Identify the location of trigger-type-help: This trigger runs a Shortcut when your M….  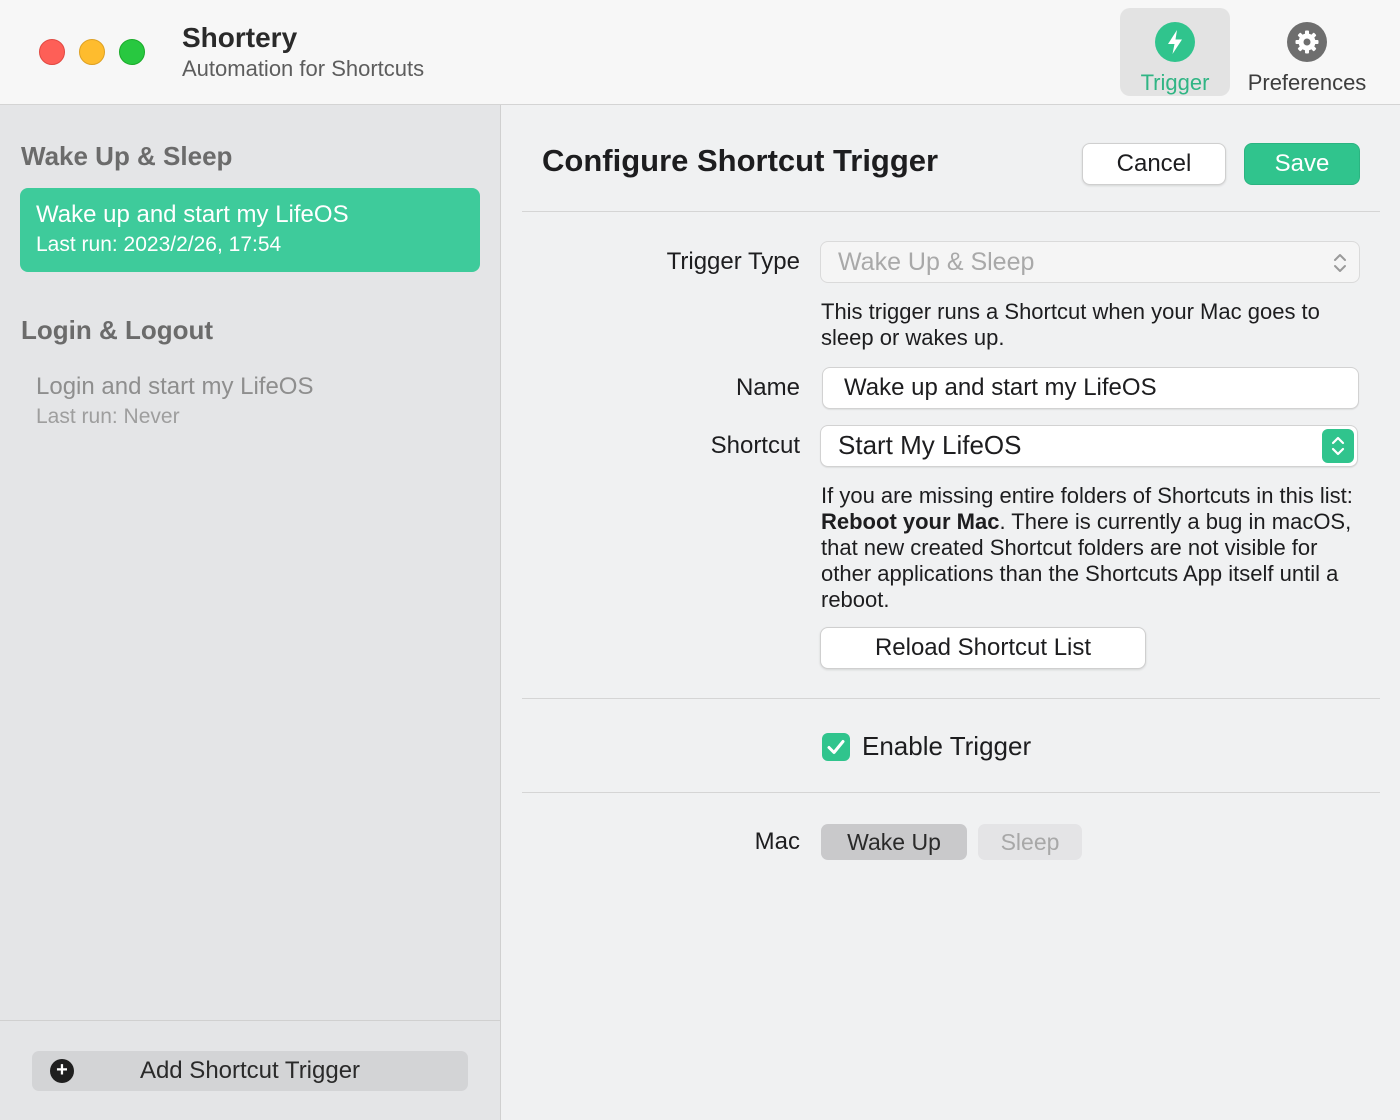
(1070, 324).